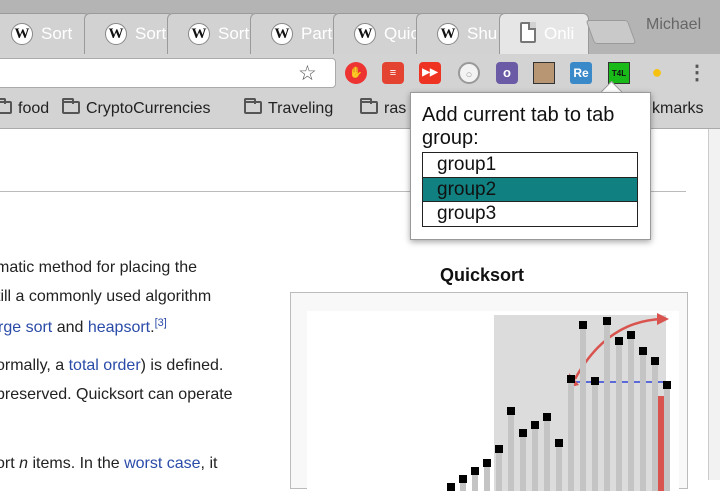 This screenshot has height=491, width=720. I want to click on bookmark-item: kmarks, so click(678, 109).